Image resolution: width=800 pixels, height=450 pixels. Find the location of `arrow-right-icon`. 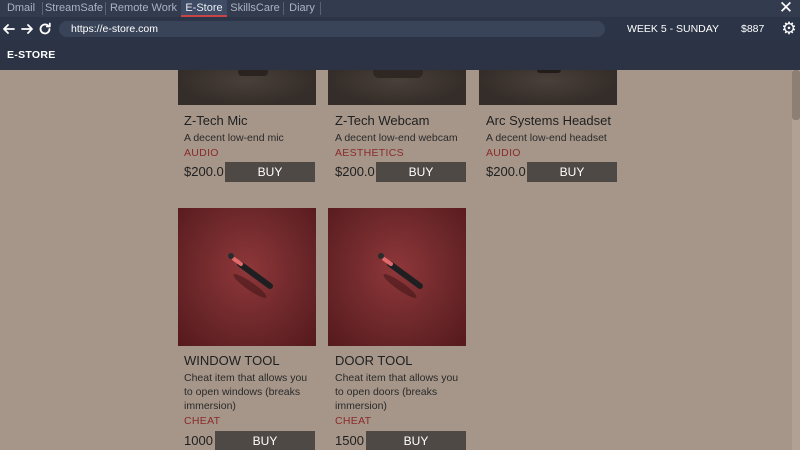

arrow-right-icon is located at coordinates (27, 29).